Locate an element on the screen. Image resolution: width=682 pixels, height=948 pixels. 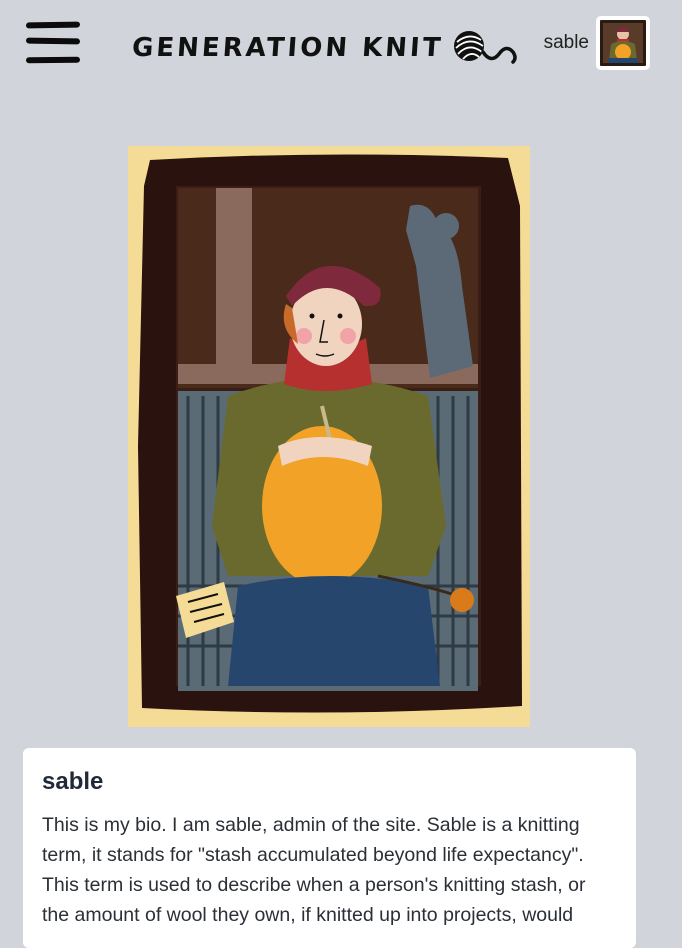
user-menu: sable is located at coordinates (597, 43).